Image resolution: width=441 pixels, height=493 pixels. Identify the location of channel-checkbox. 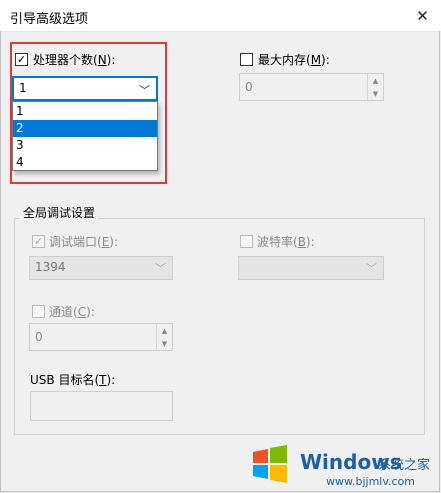
(38, 311).